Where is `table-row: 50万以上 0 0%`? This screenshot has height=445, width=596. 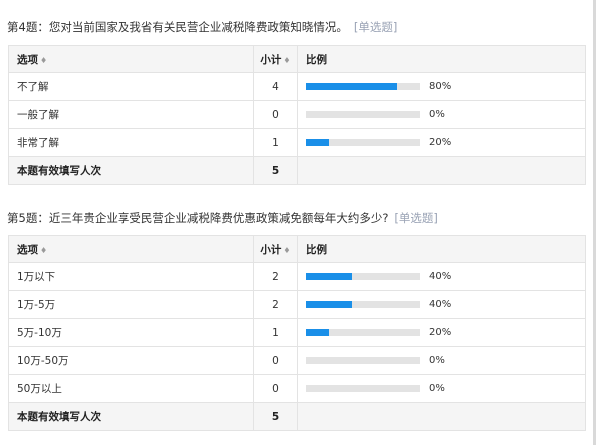
table-row: 50万以上 0 0% is located at coordinates (297, 388).